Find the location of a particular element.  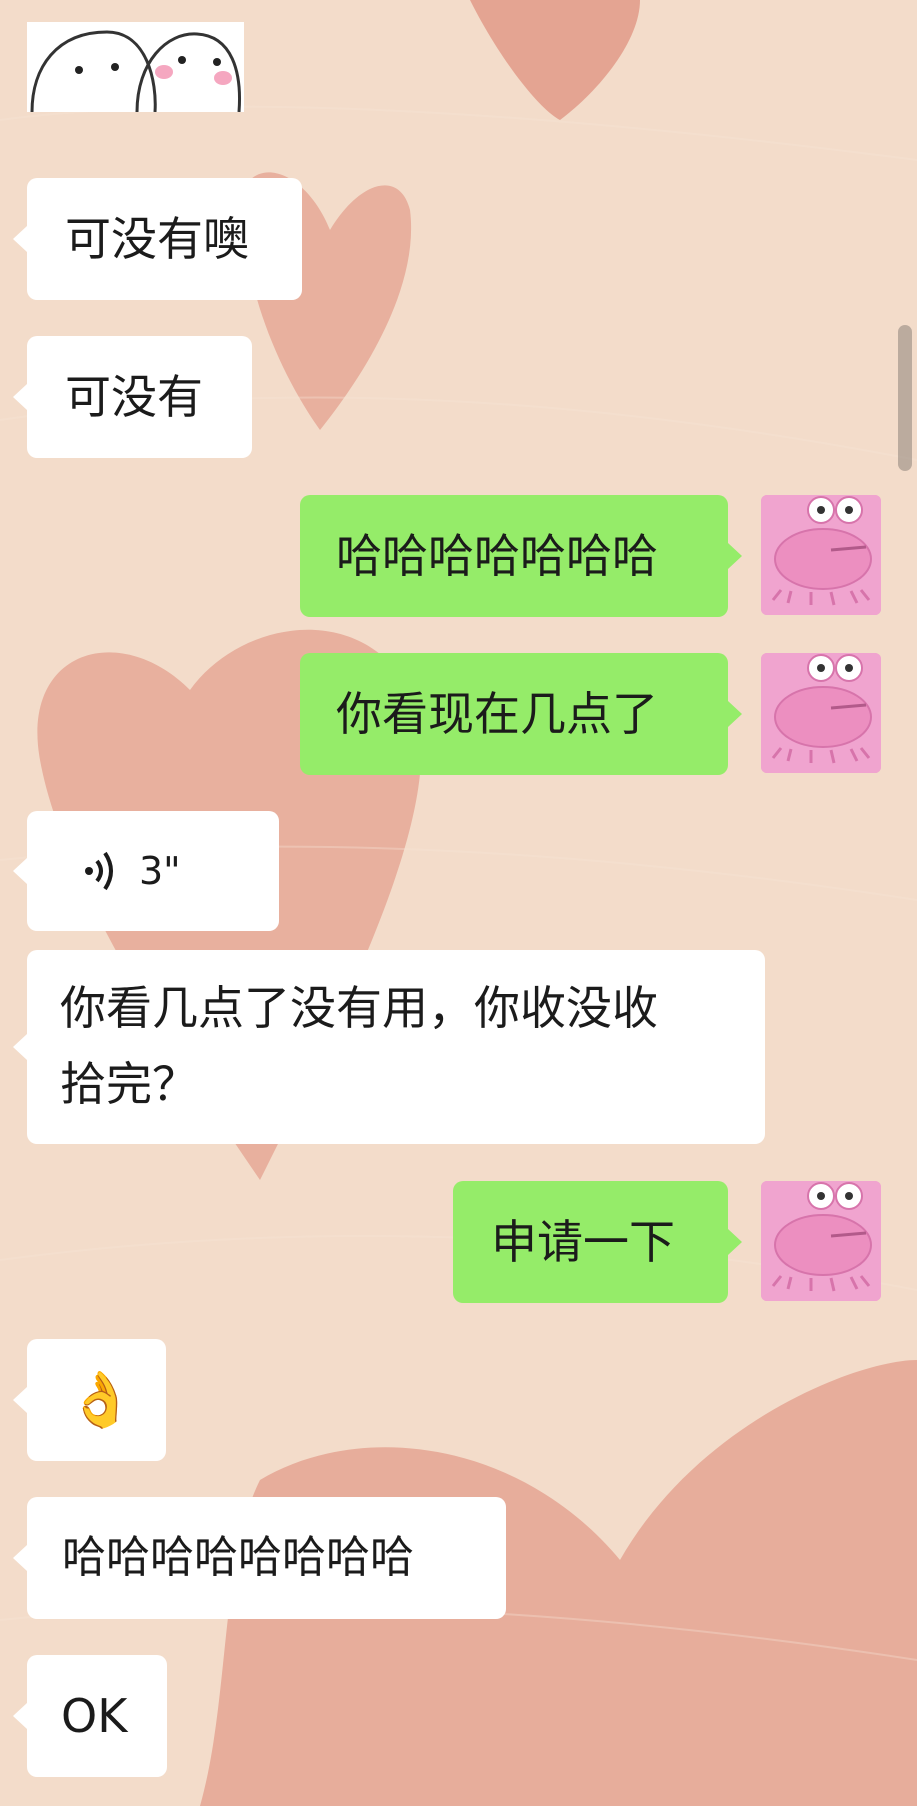

message-text: 可没有噢 is located at coordinates (157, 239).